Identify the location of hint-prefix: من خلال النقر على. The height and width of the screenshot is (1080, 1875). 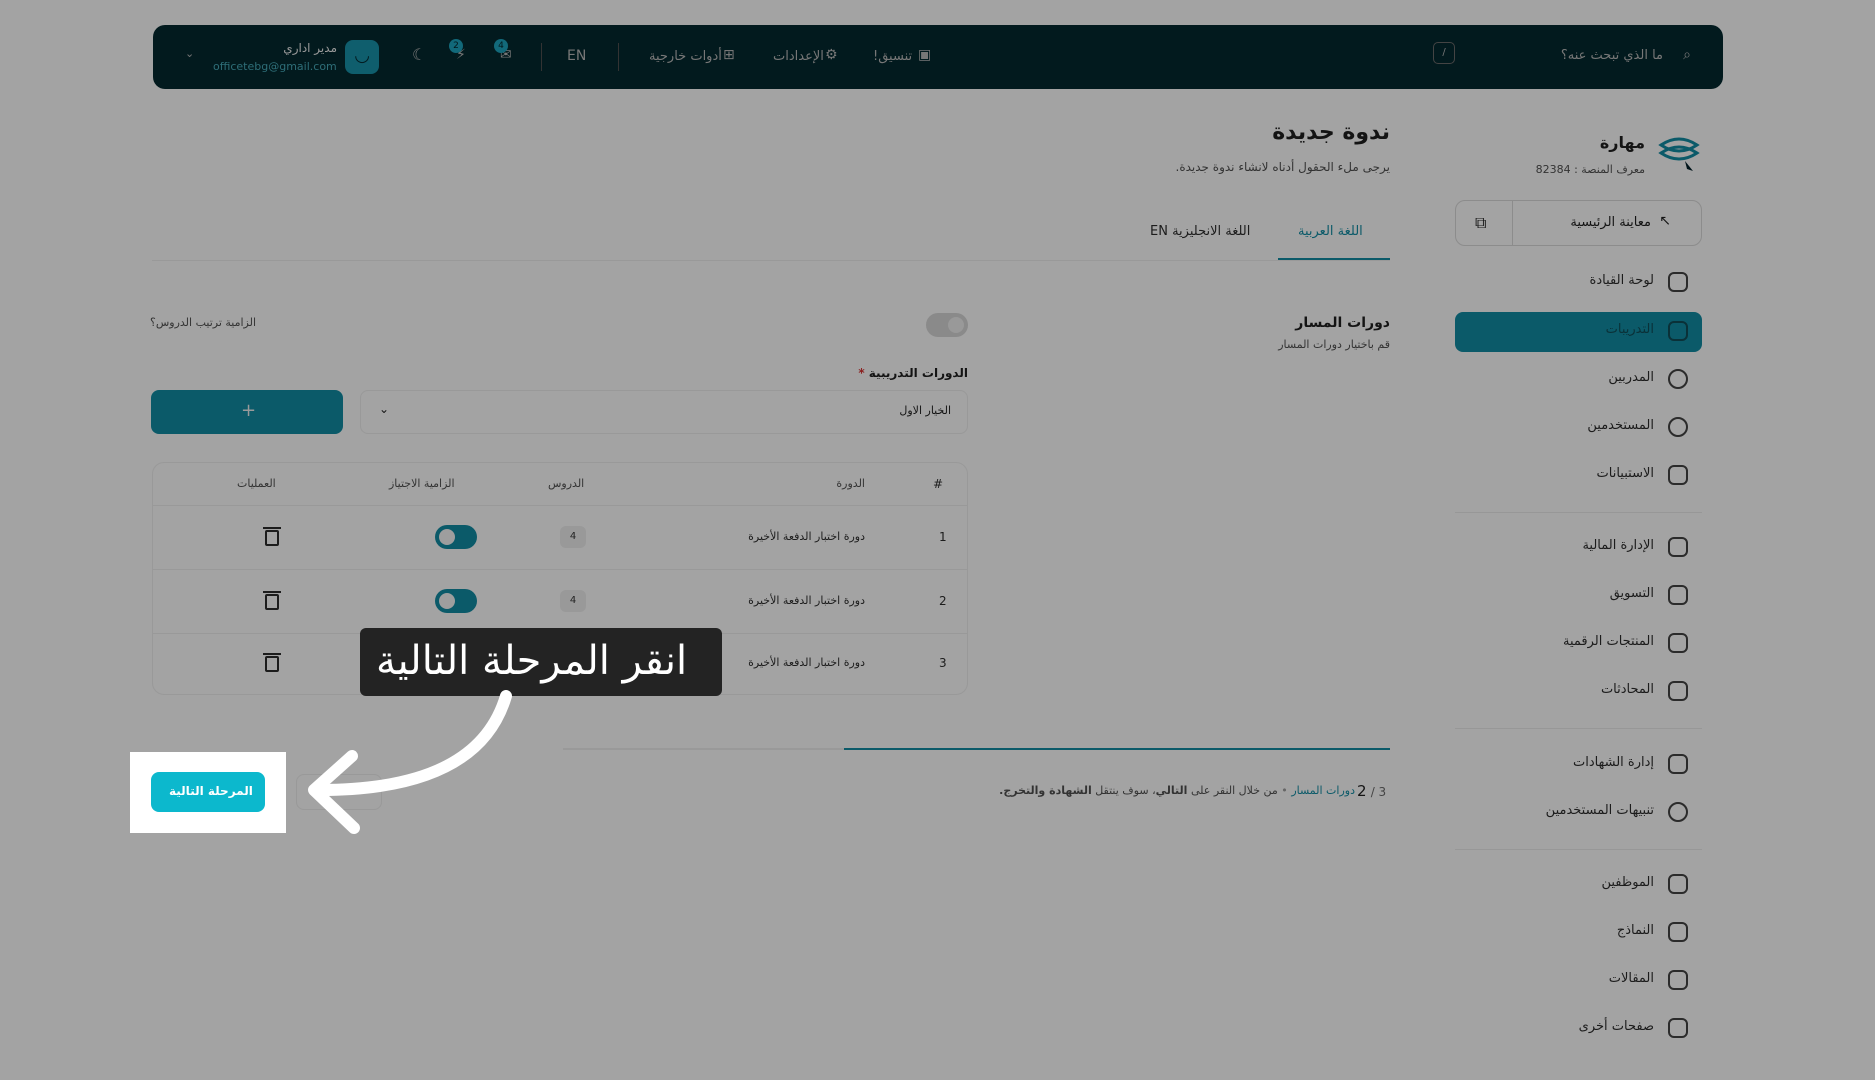
(1234, 790).